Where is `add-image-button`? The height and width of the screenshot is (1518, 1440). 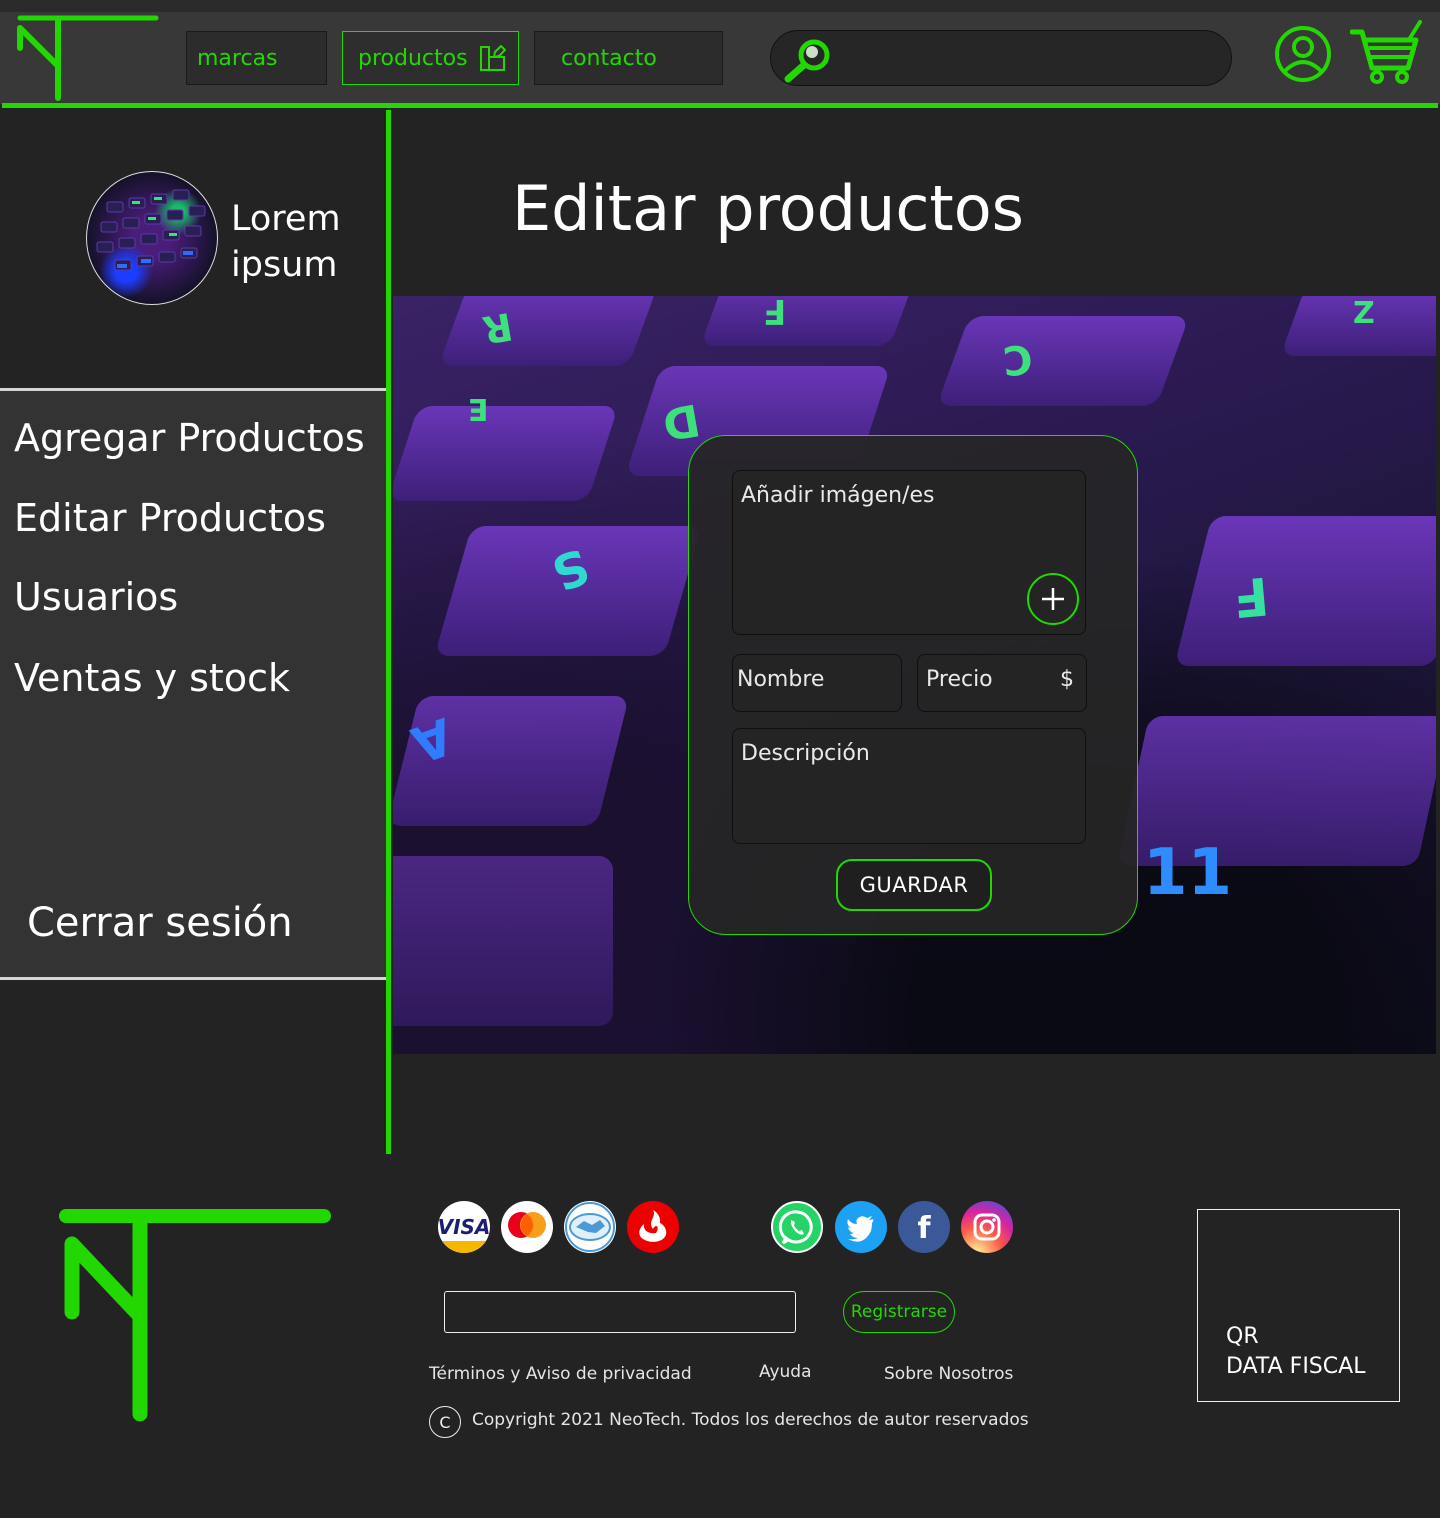 add-image-button is located at coordinates (1053, 599).